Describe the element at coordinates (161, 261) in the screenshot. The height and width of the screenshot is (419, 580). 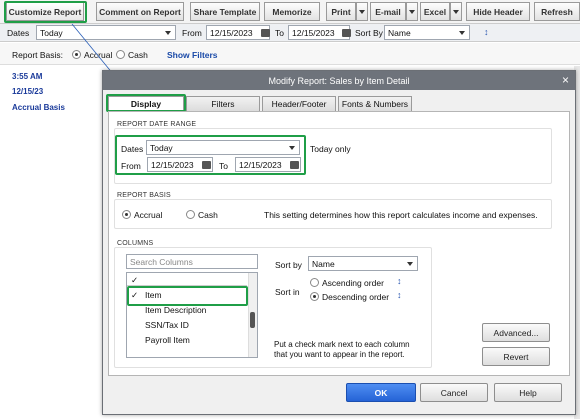
I see `search-columns-placeholder: Search Columns` at that location.